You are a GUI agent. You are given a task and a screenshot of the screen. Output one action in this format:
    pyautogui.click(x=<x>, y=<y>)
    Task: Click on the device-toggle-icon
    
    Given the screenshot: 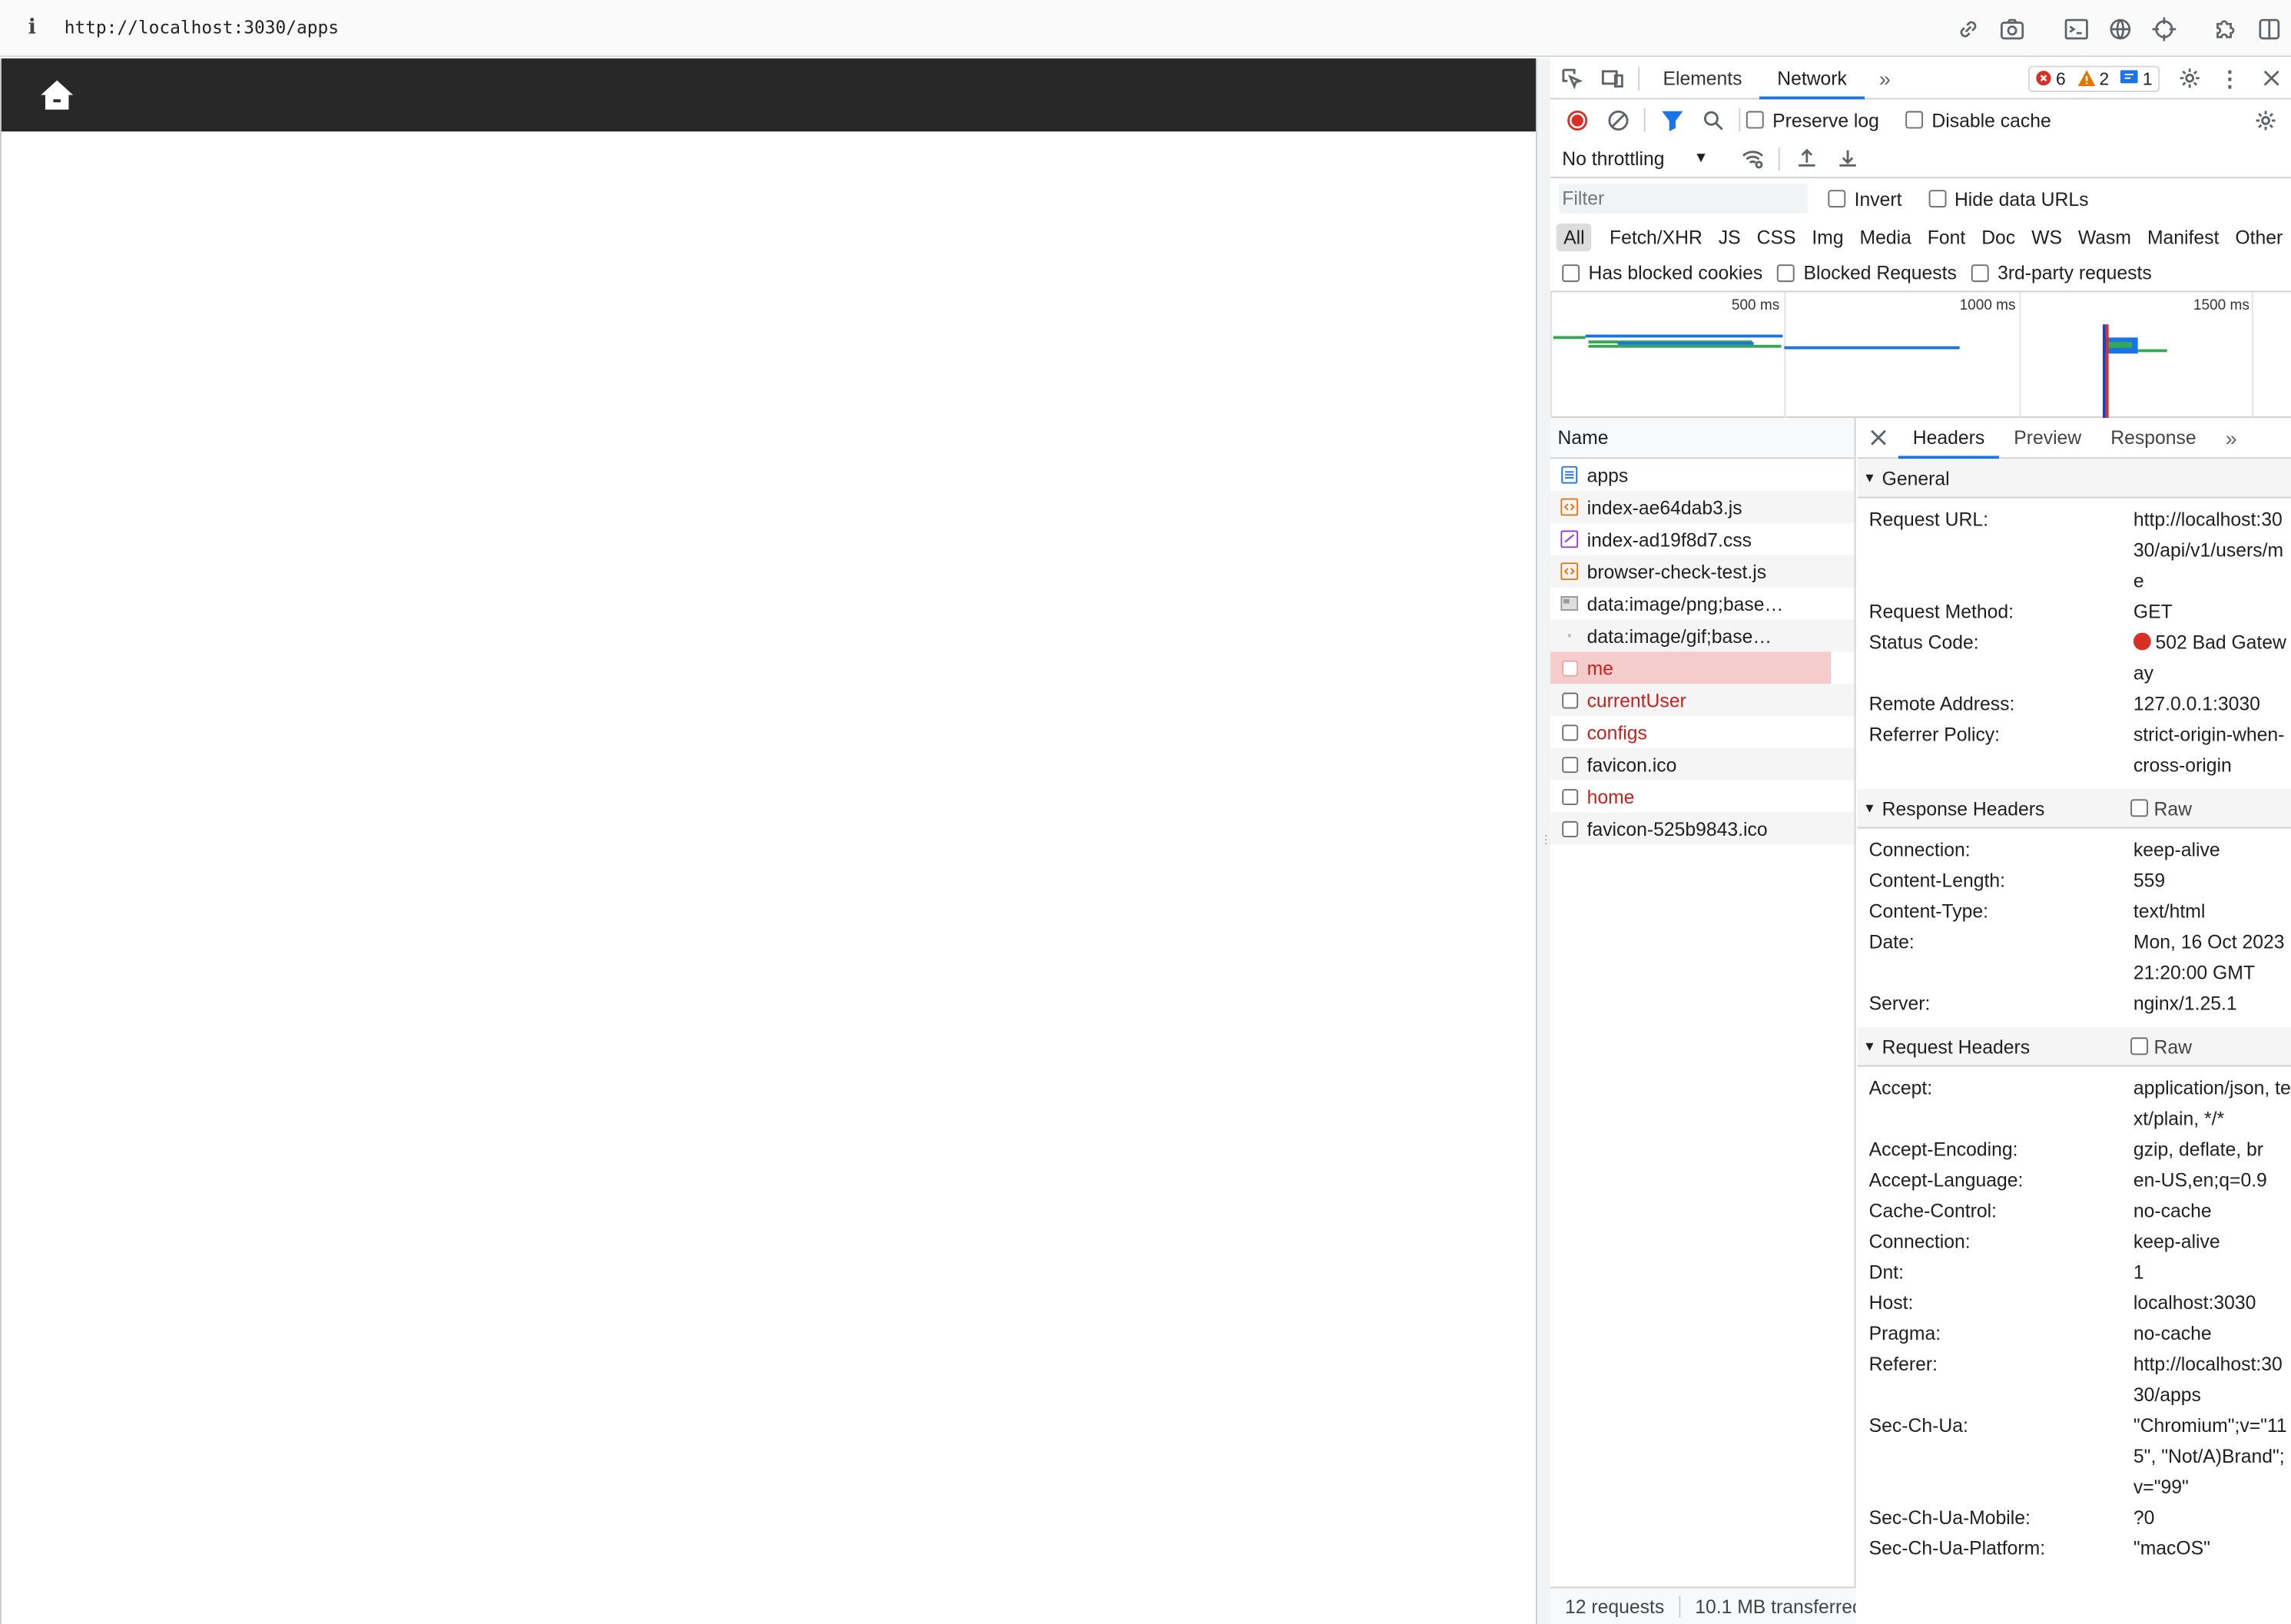 What is the action you would take?
    pyautogui.click(x=1611, y=78)
    